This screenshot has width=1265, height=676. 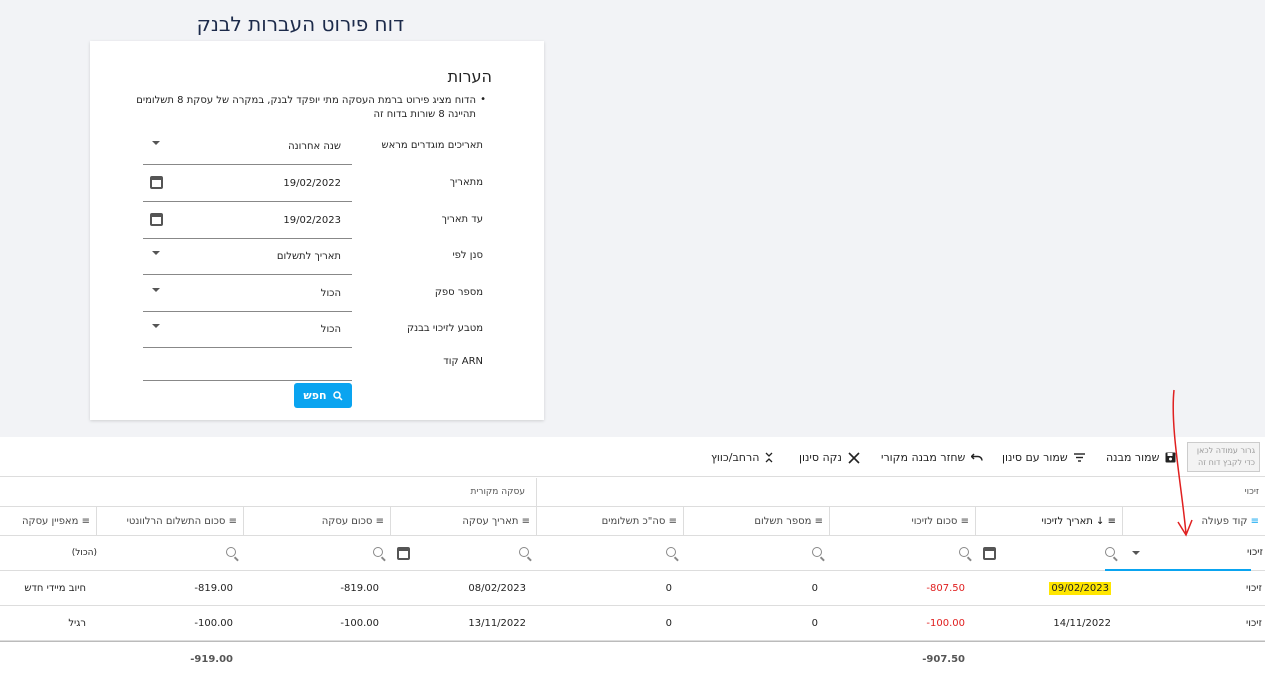 I want to click on col-transaction-amount: סכום עסקה ≡, so click(x=316, y=521).